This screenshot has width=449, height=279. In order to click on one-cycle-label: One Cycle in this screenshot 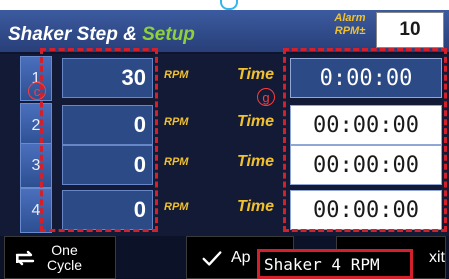, I will do `click(65, 257)`.